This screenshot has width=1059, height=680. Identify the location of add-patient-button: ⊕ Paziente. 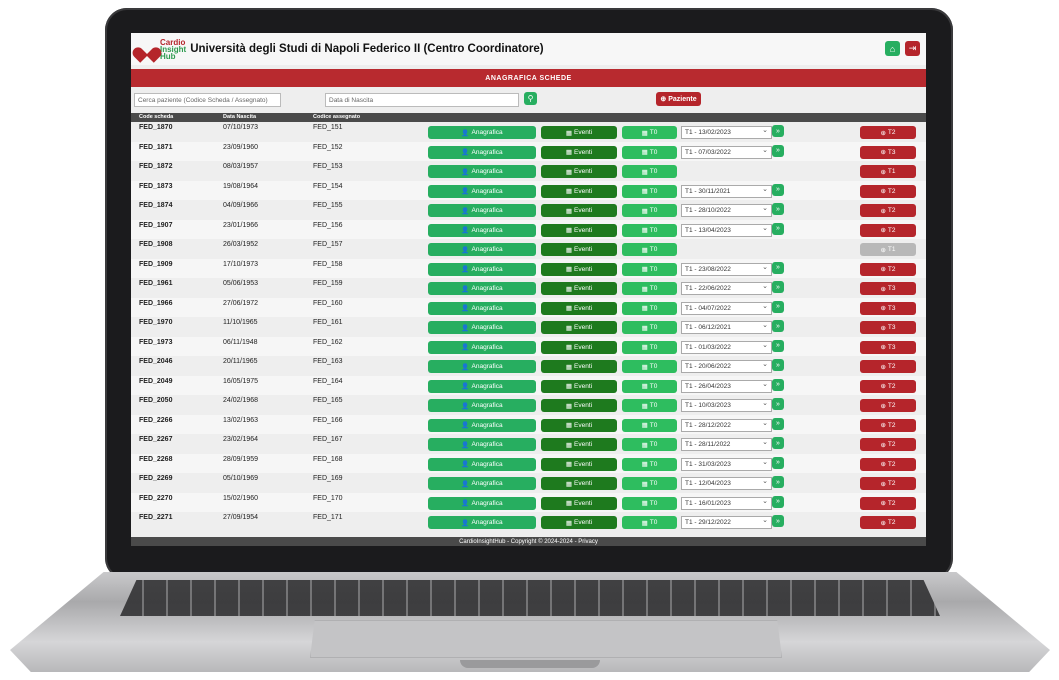
(678, 99).